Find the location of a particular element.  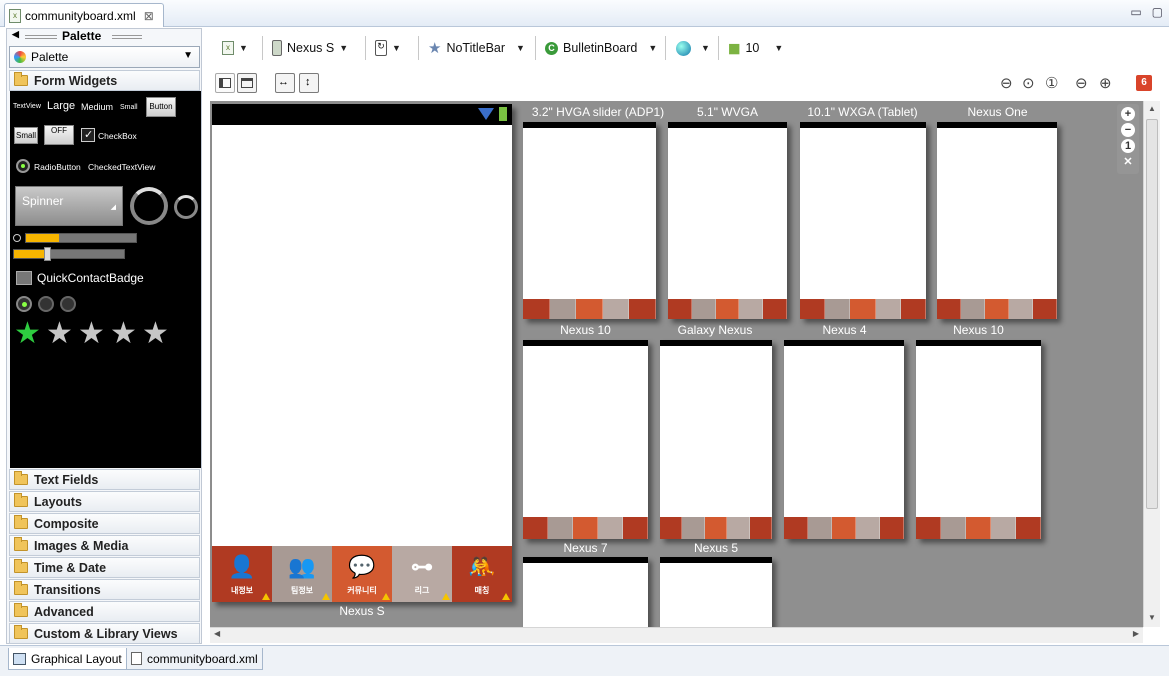

toggle-dot-on-icon is located at coordinates (24, 304).